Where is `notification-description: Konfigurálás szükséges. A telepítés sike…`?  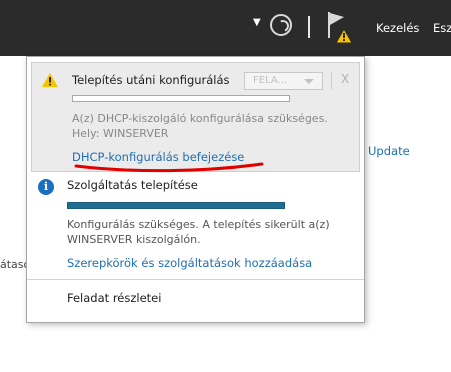
notification-description: Konfigurálás szükséges. A telepítés sike… is located at coordinates (198, 232).